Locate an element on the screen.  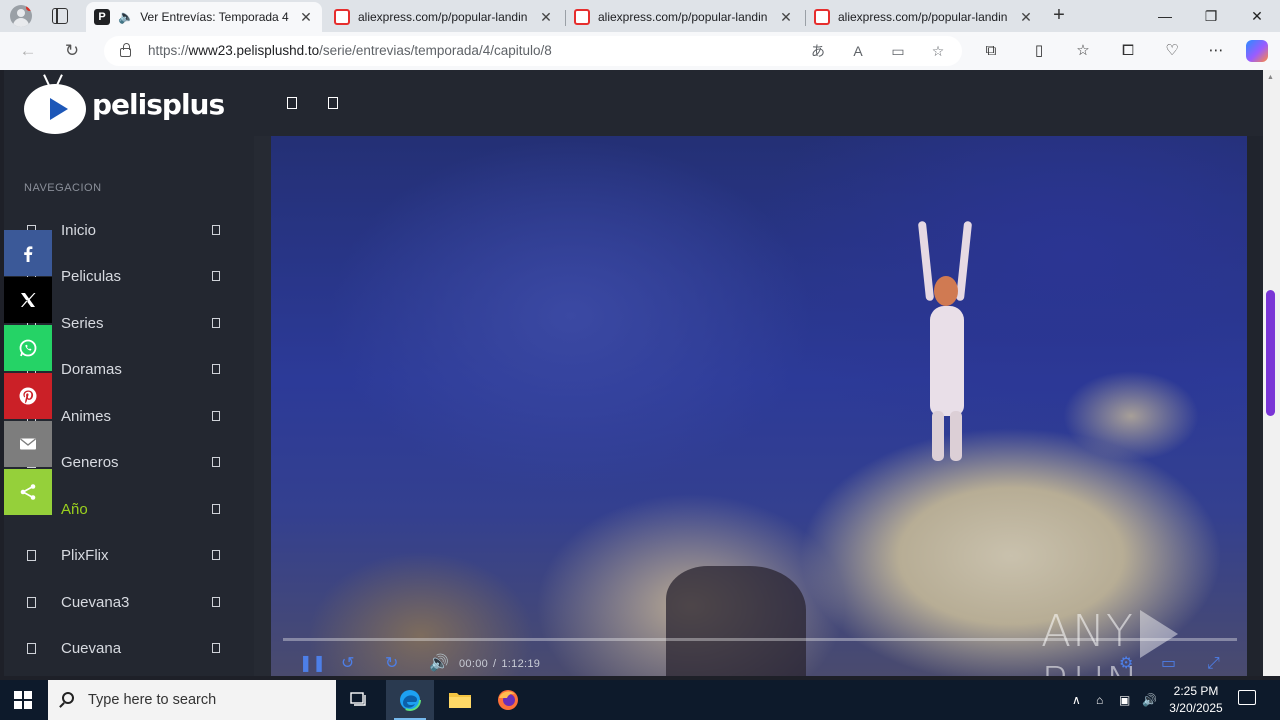
logo-text: pelisplus is located at coordinates (158, 104).